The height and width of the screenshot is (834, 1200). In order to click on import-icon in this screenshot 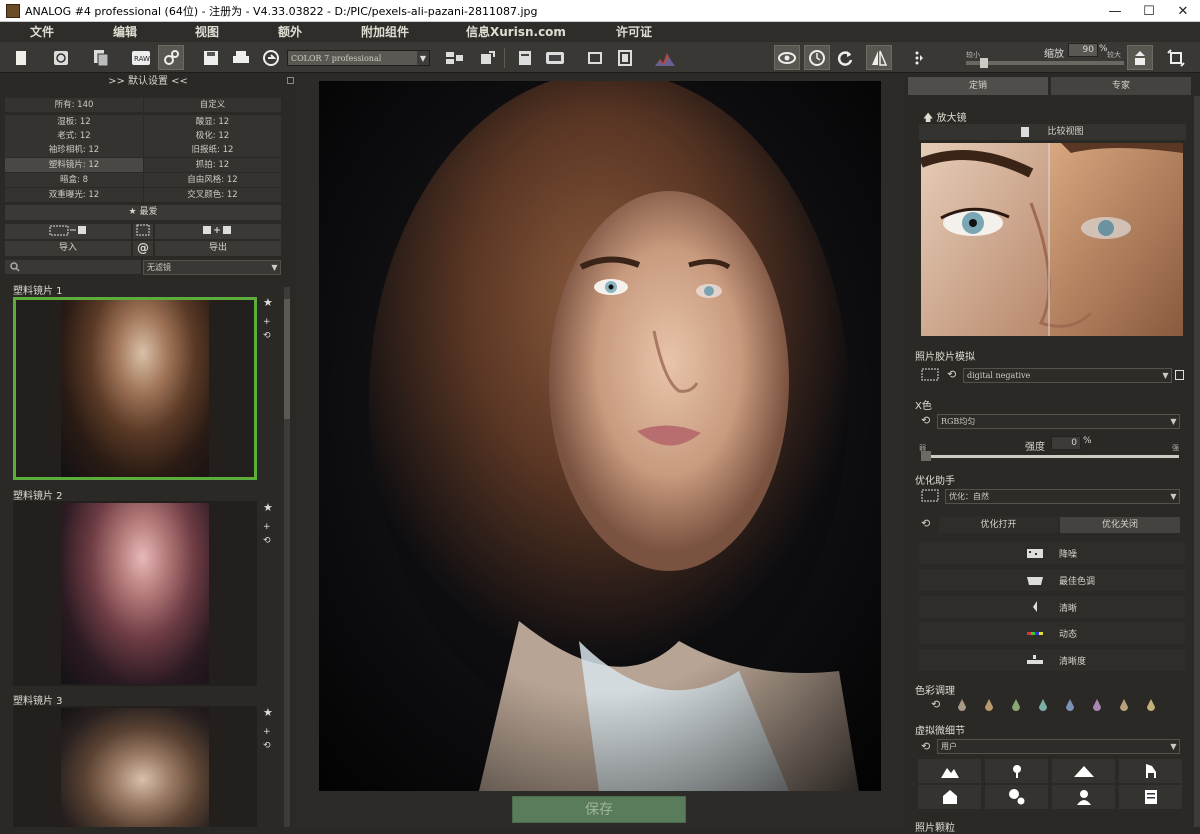, I will do `click(68, 231)`.